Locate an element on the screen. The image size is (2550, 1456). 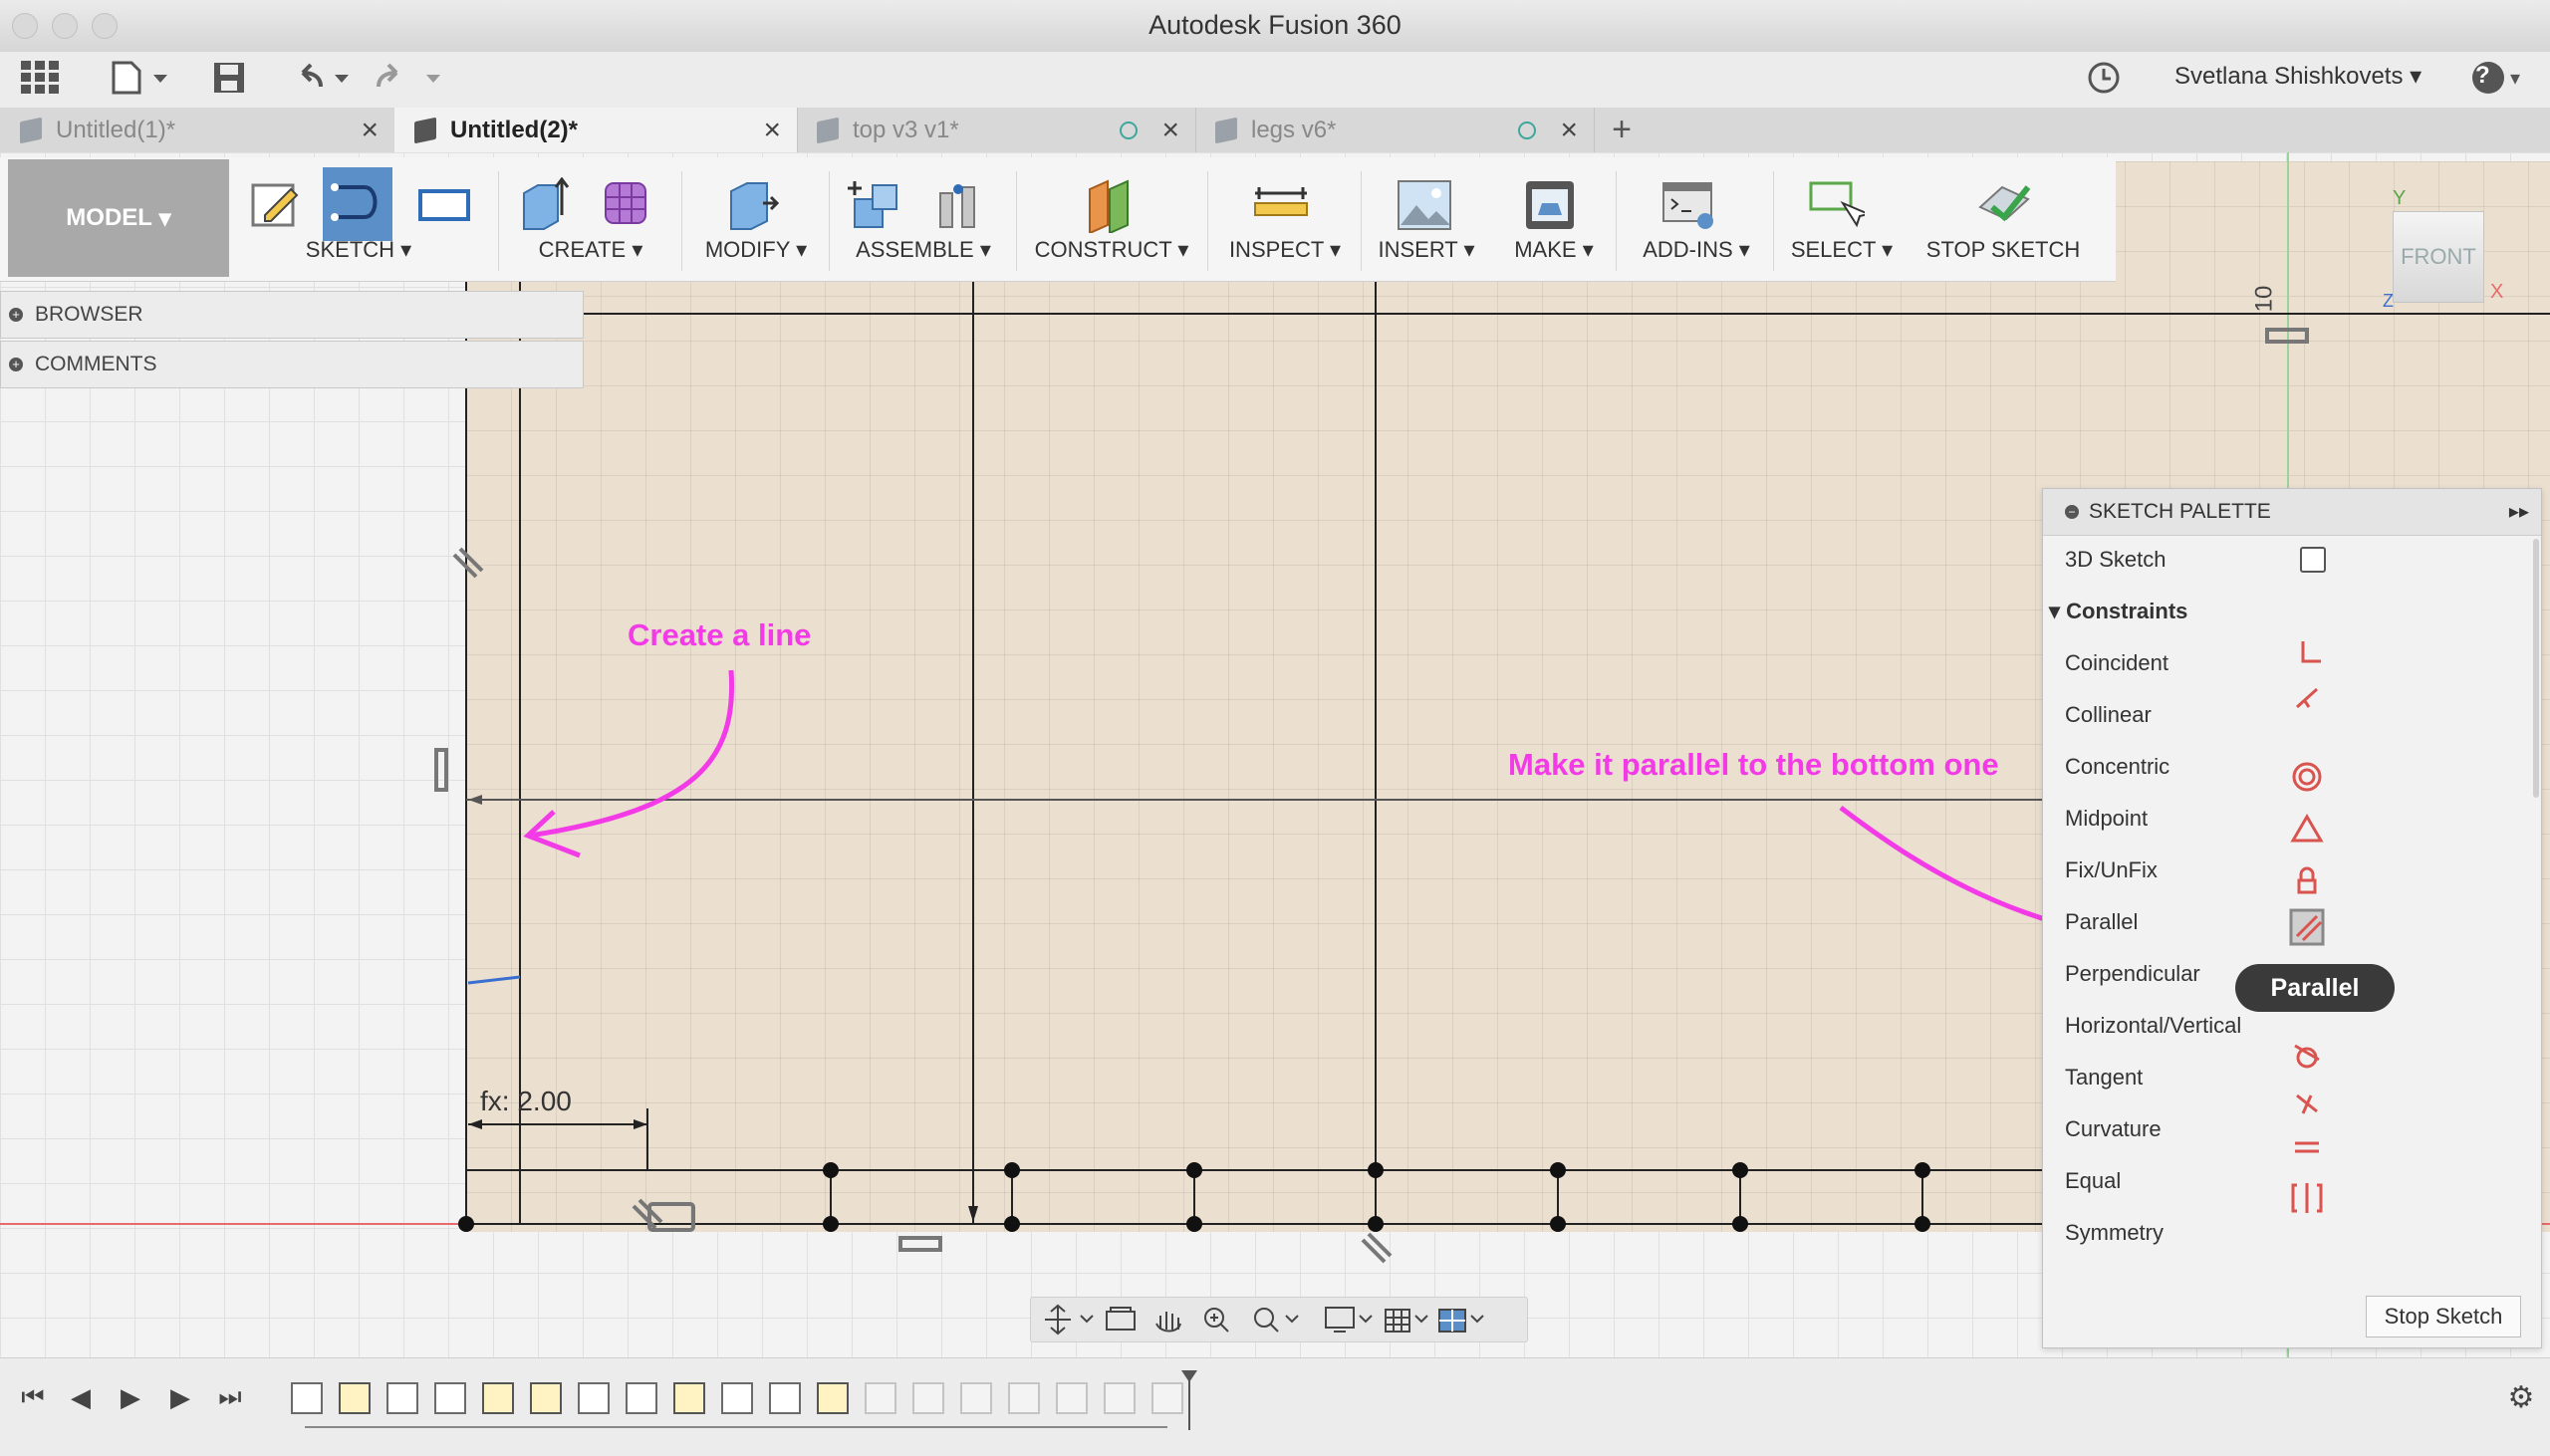
sketch-label: SKETCH is located at coordinates (350, 249).